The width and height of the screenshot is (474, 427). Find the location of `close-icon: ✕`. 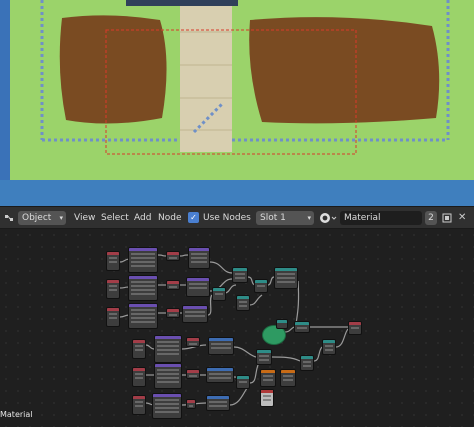

close-icon: ✕ is located at coordinates (464, 218).